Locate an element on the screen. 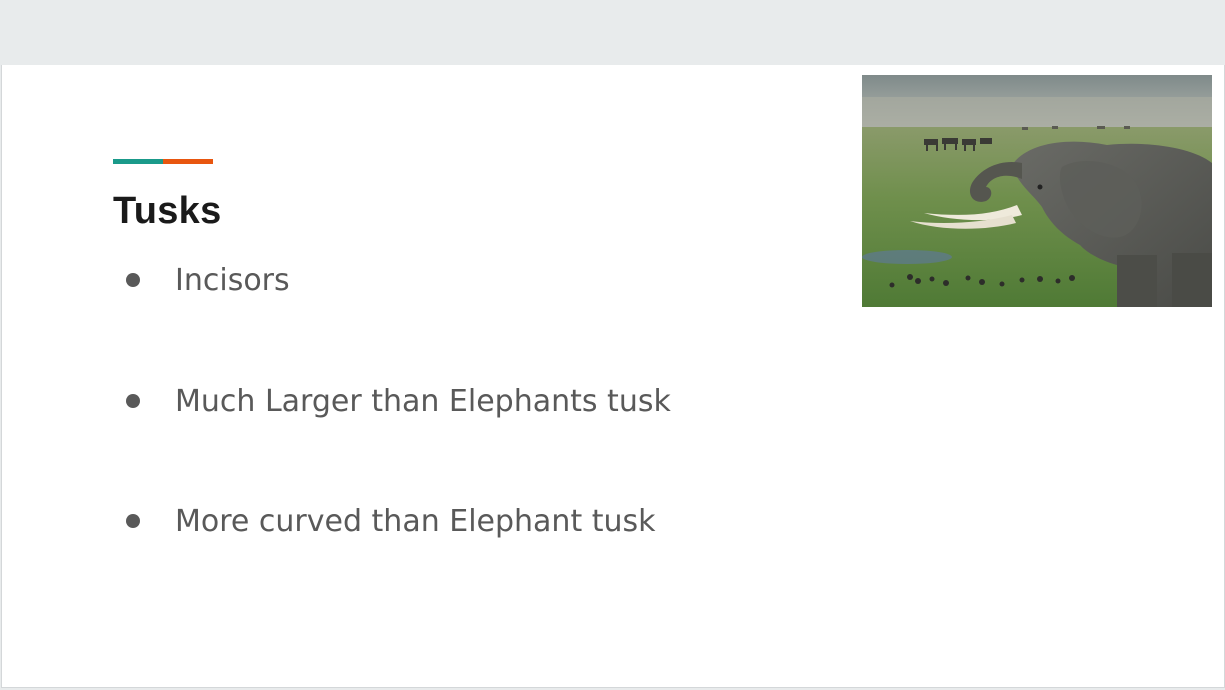 This screenshot has height=690, width=1225. elephant-photo-graphic is located at coordinates (1037, 191).